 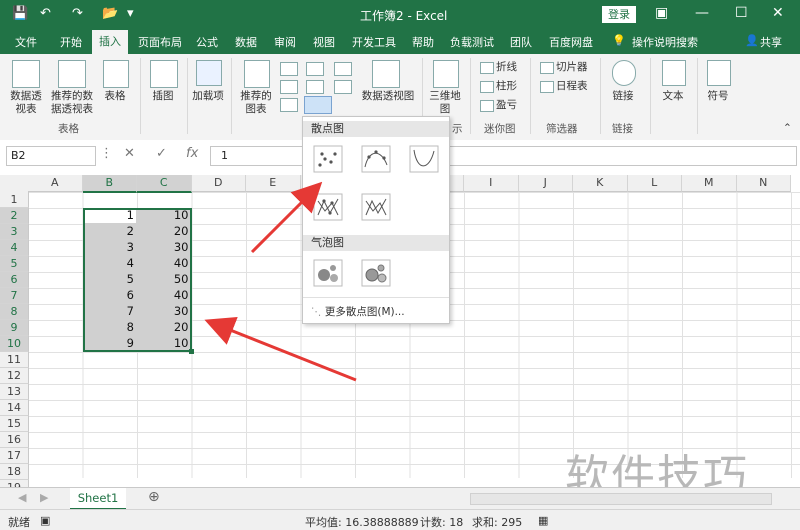 What do you see at coordinates (280, 349) in the screenshot?
I see `arrow-to-selected-data` at bounding box center [280, 349].